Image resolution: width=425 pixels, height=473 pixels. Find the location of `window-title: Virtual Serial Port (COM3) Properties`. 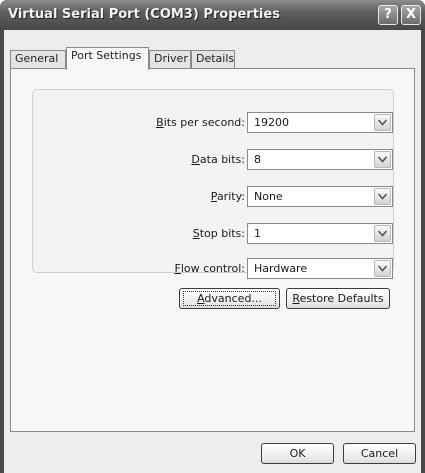

window-title: Virtual Serial Port (COM3) Properties is located at coordinates (144, 14).